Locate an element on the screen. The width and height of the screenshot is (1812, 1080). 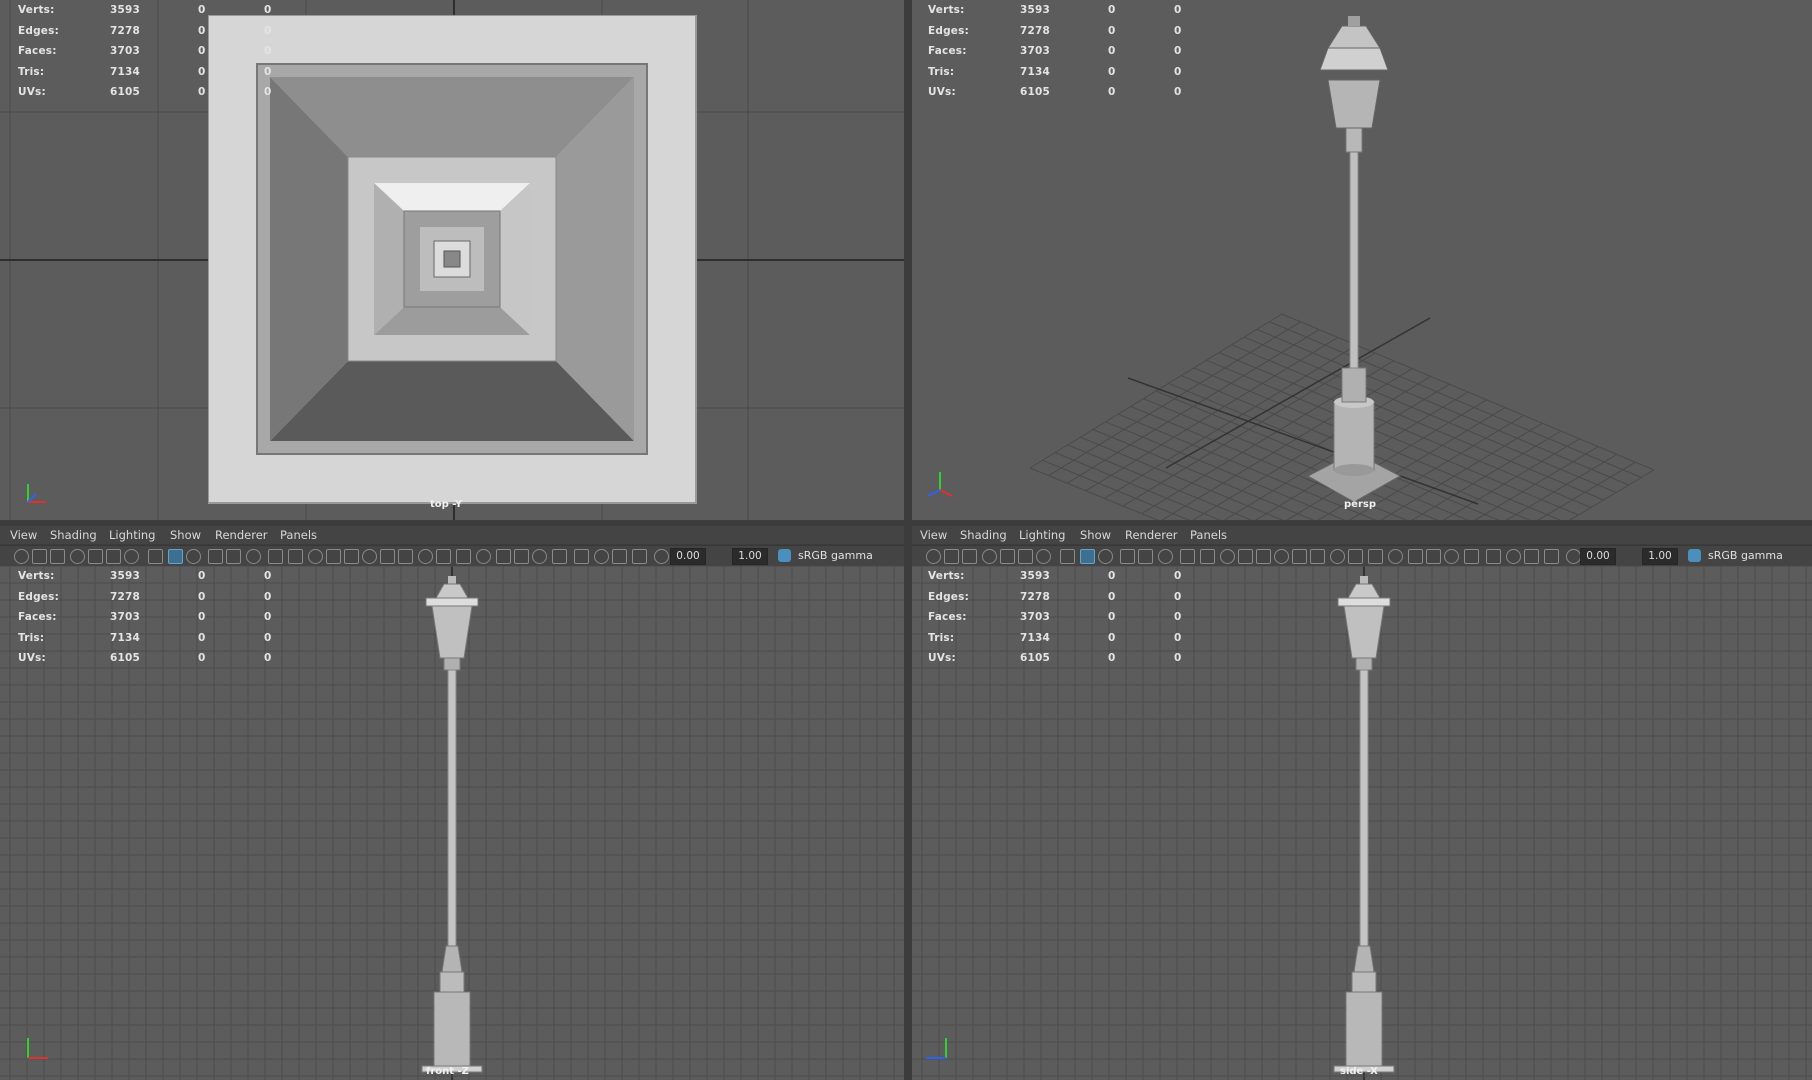
lamp-front-model is located at coordinates (452, 824).